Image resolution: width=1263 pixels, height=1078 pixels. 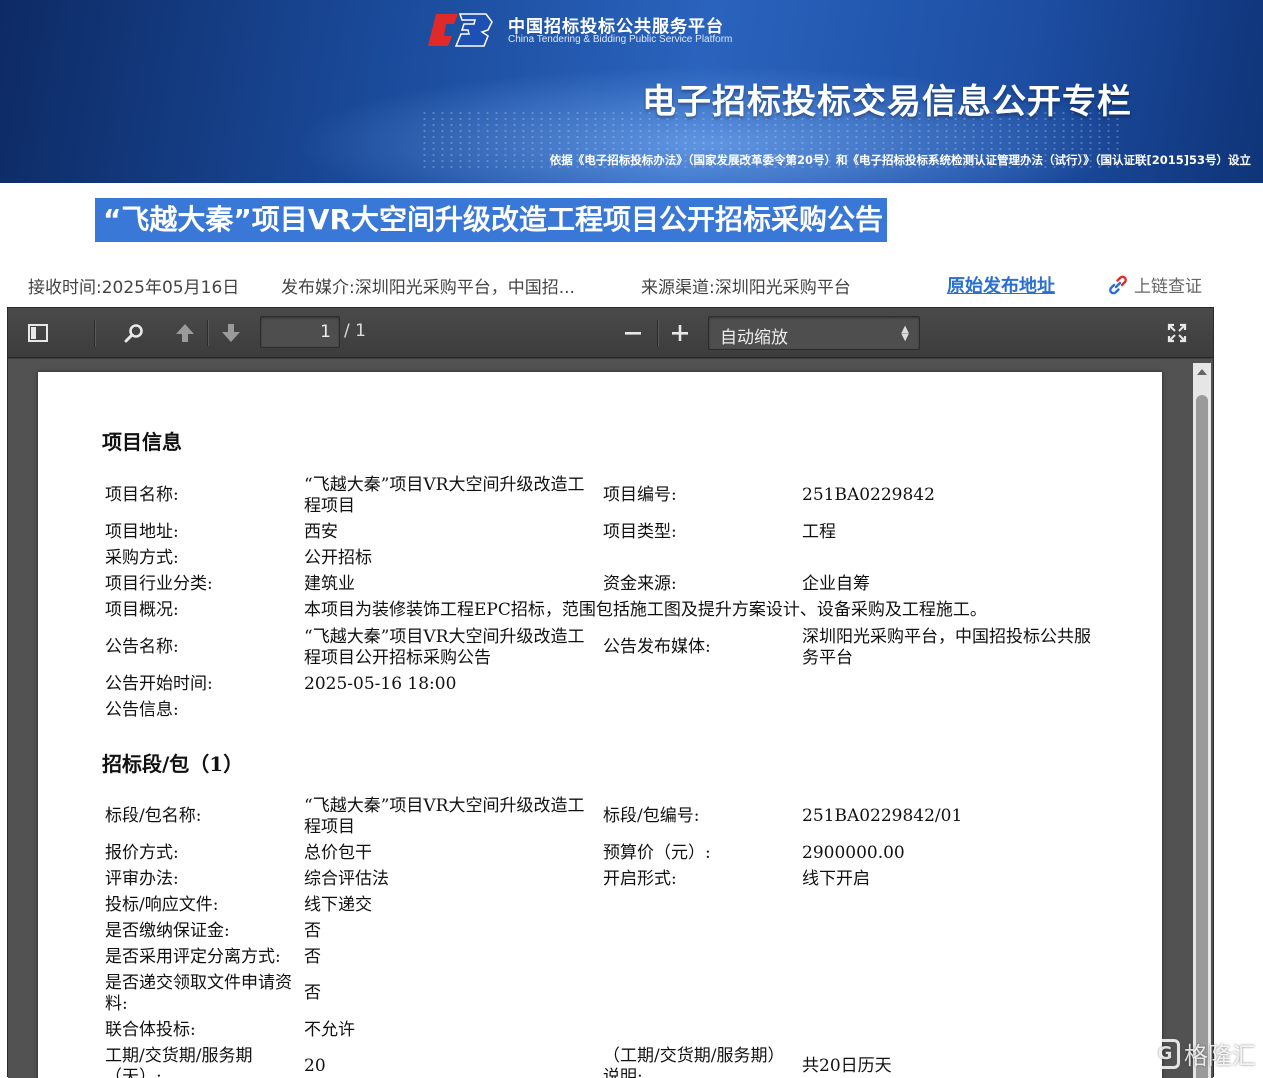 I want to click on review-method-label: 评审办法:, so click(x=142, y=879).